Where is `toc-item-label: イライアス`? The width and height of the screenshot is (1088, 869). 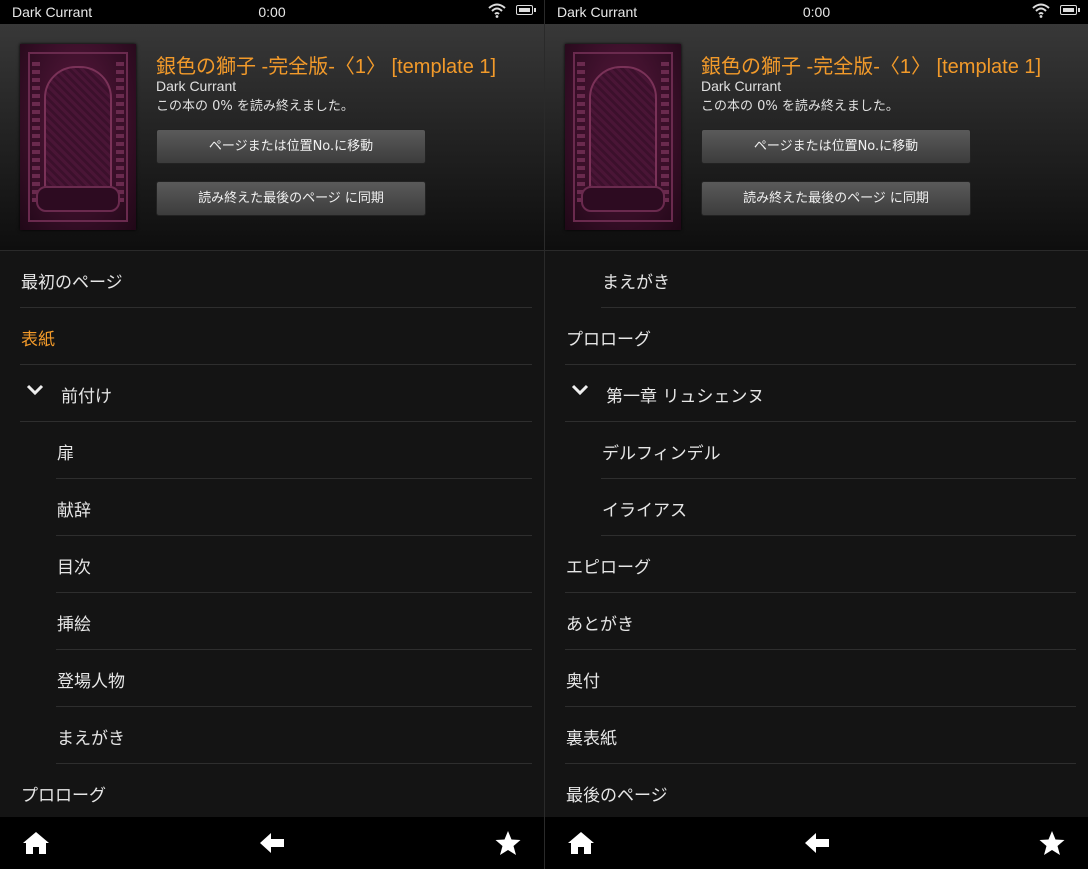
toc-item-label: イライアス is located at coordinates (644, 511).